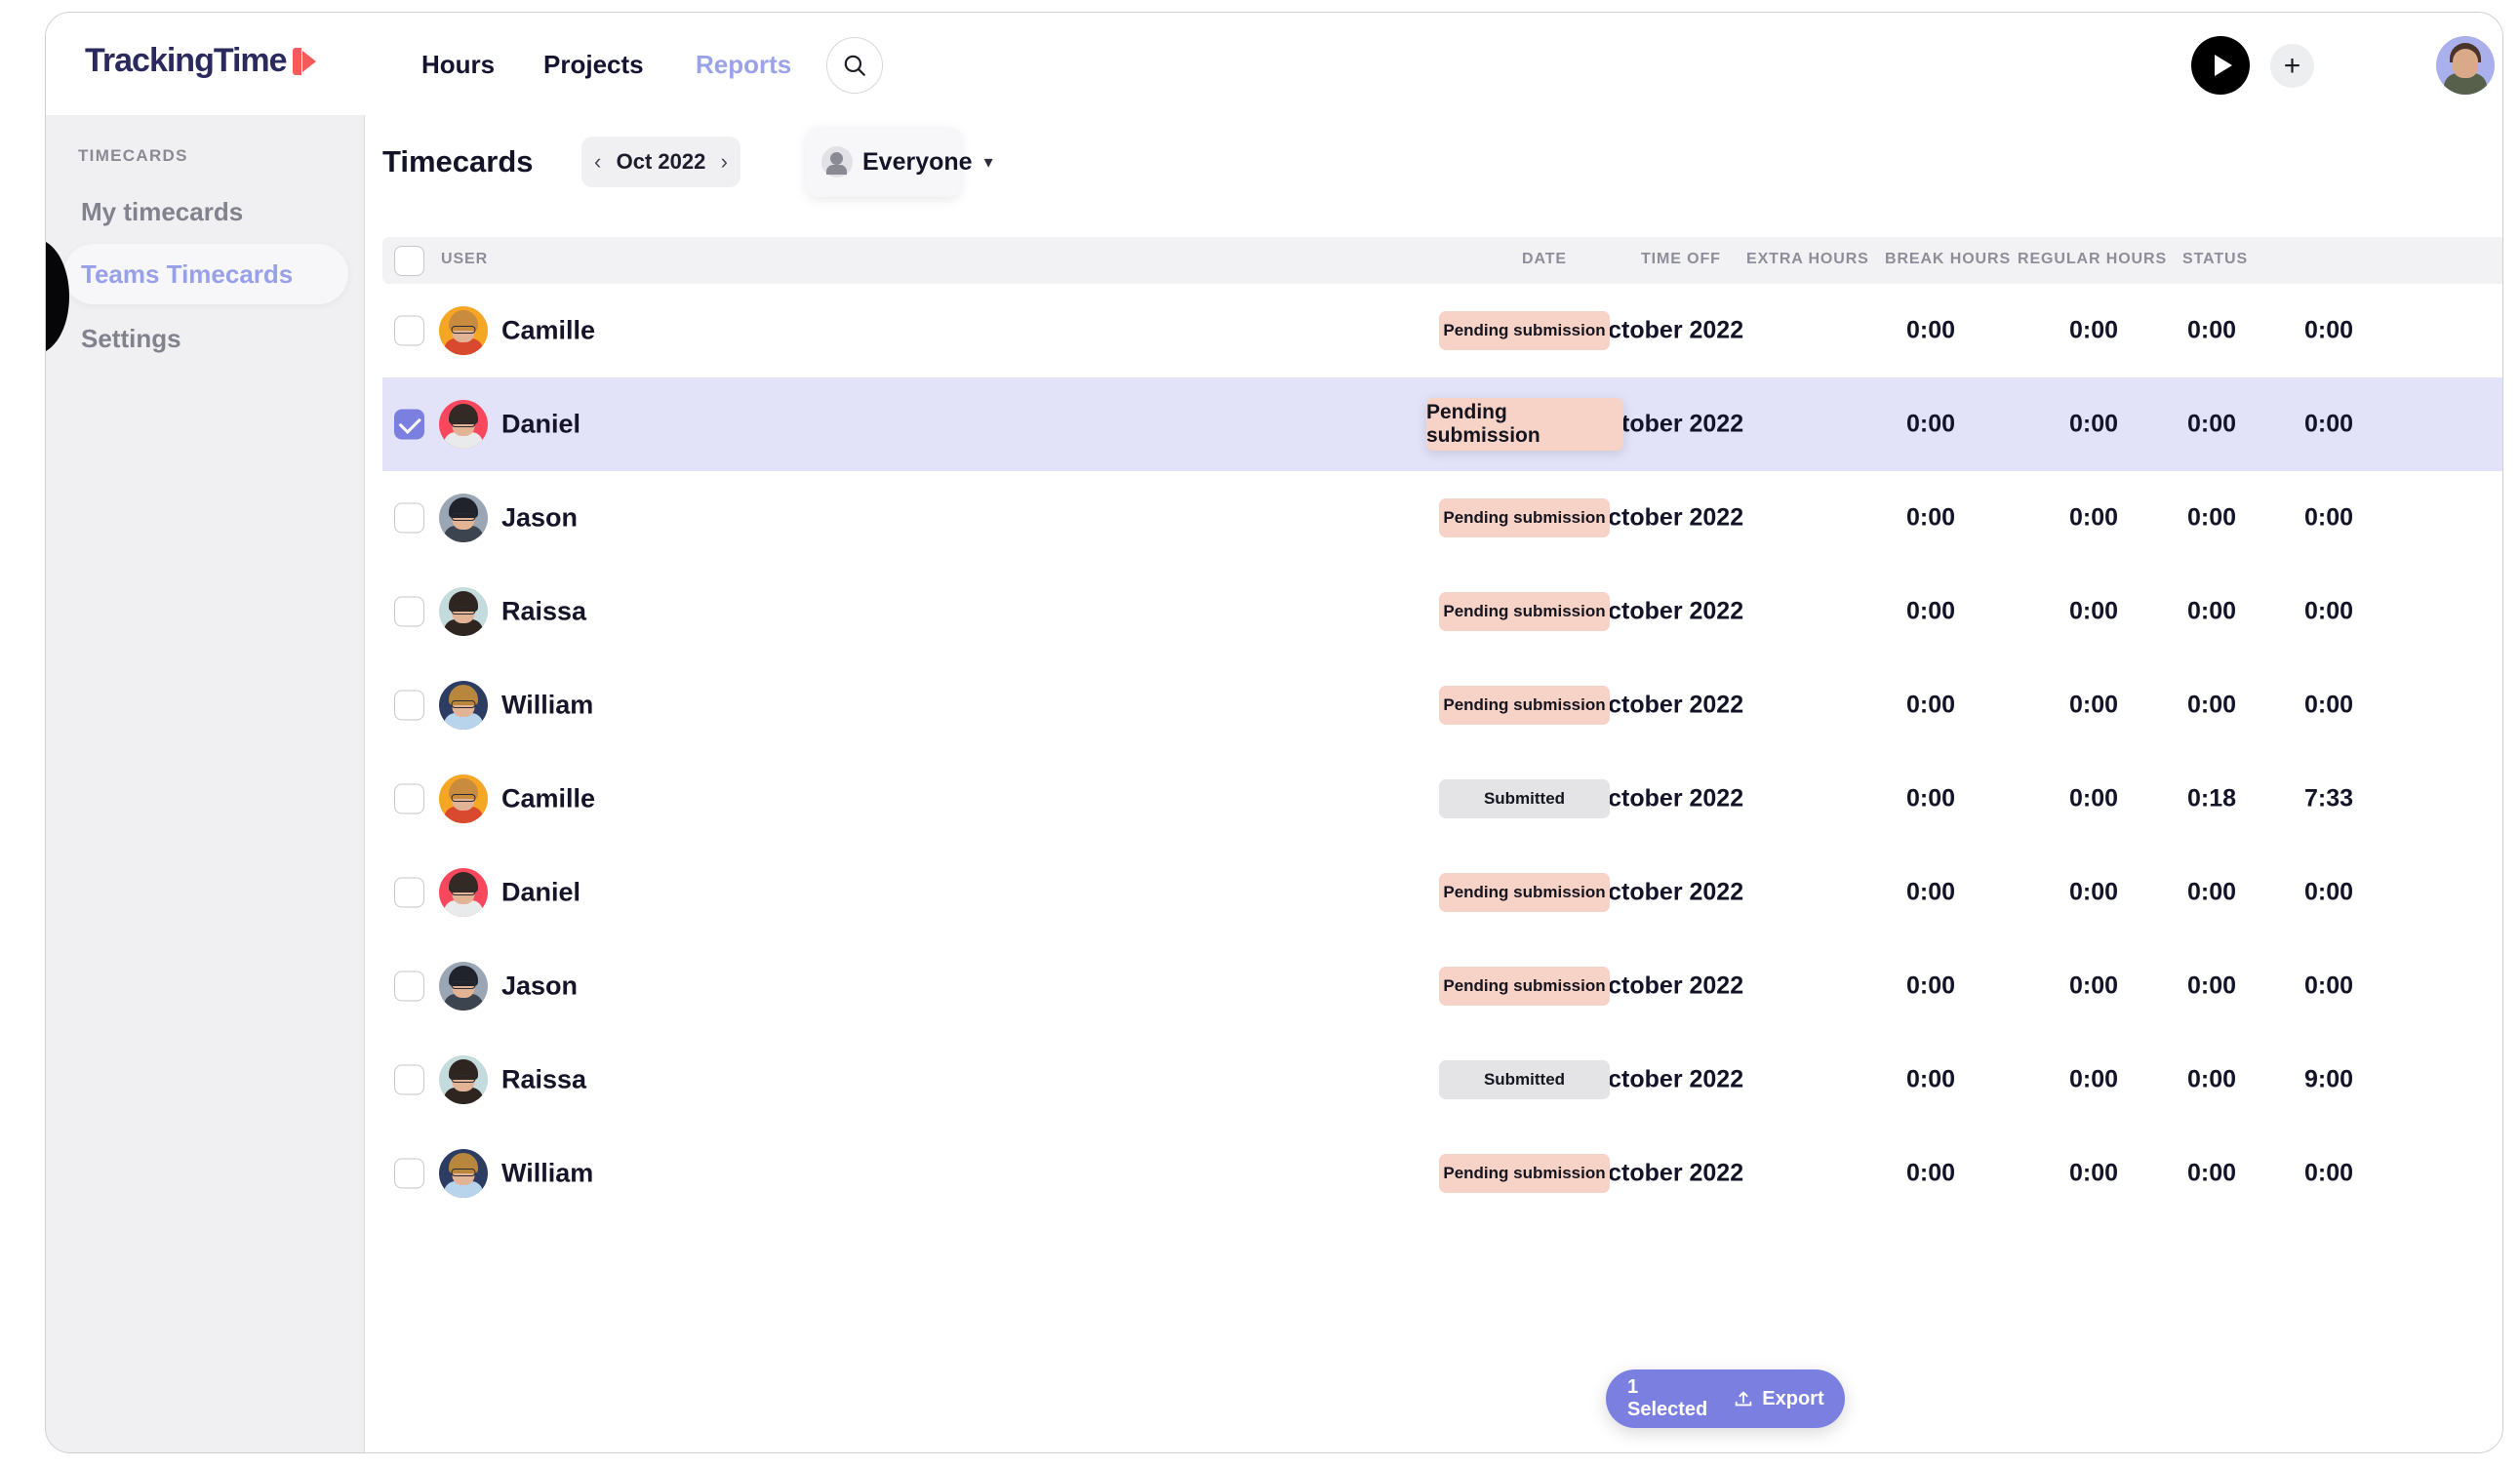 The width and height of the screenshot is (2520, 1468). What do you see at coordinates (1948, 259) in the screenshot?
I see `column-header-break-hours: BREAK HOURS` at bounding box center [1948, 259].